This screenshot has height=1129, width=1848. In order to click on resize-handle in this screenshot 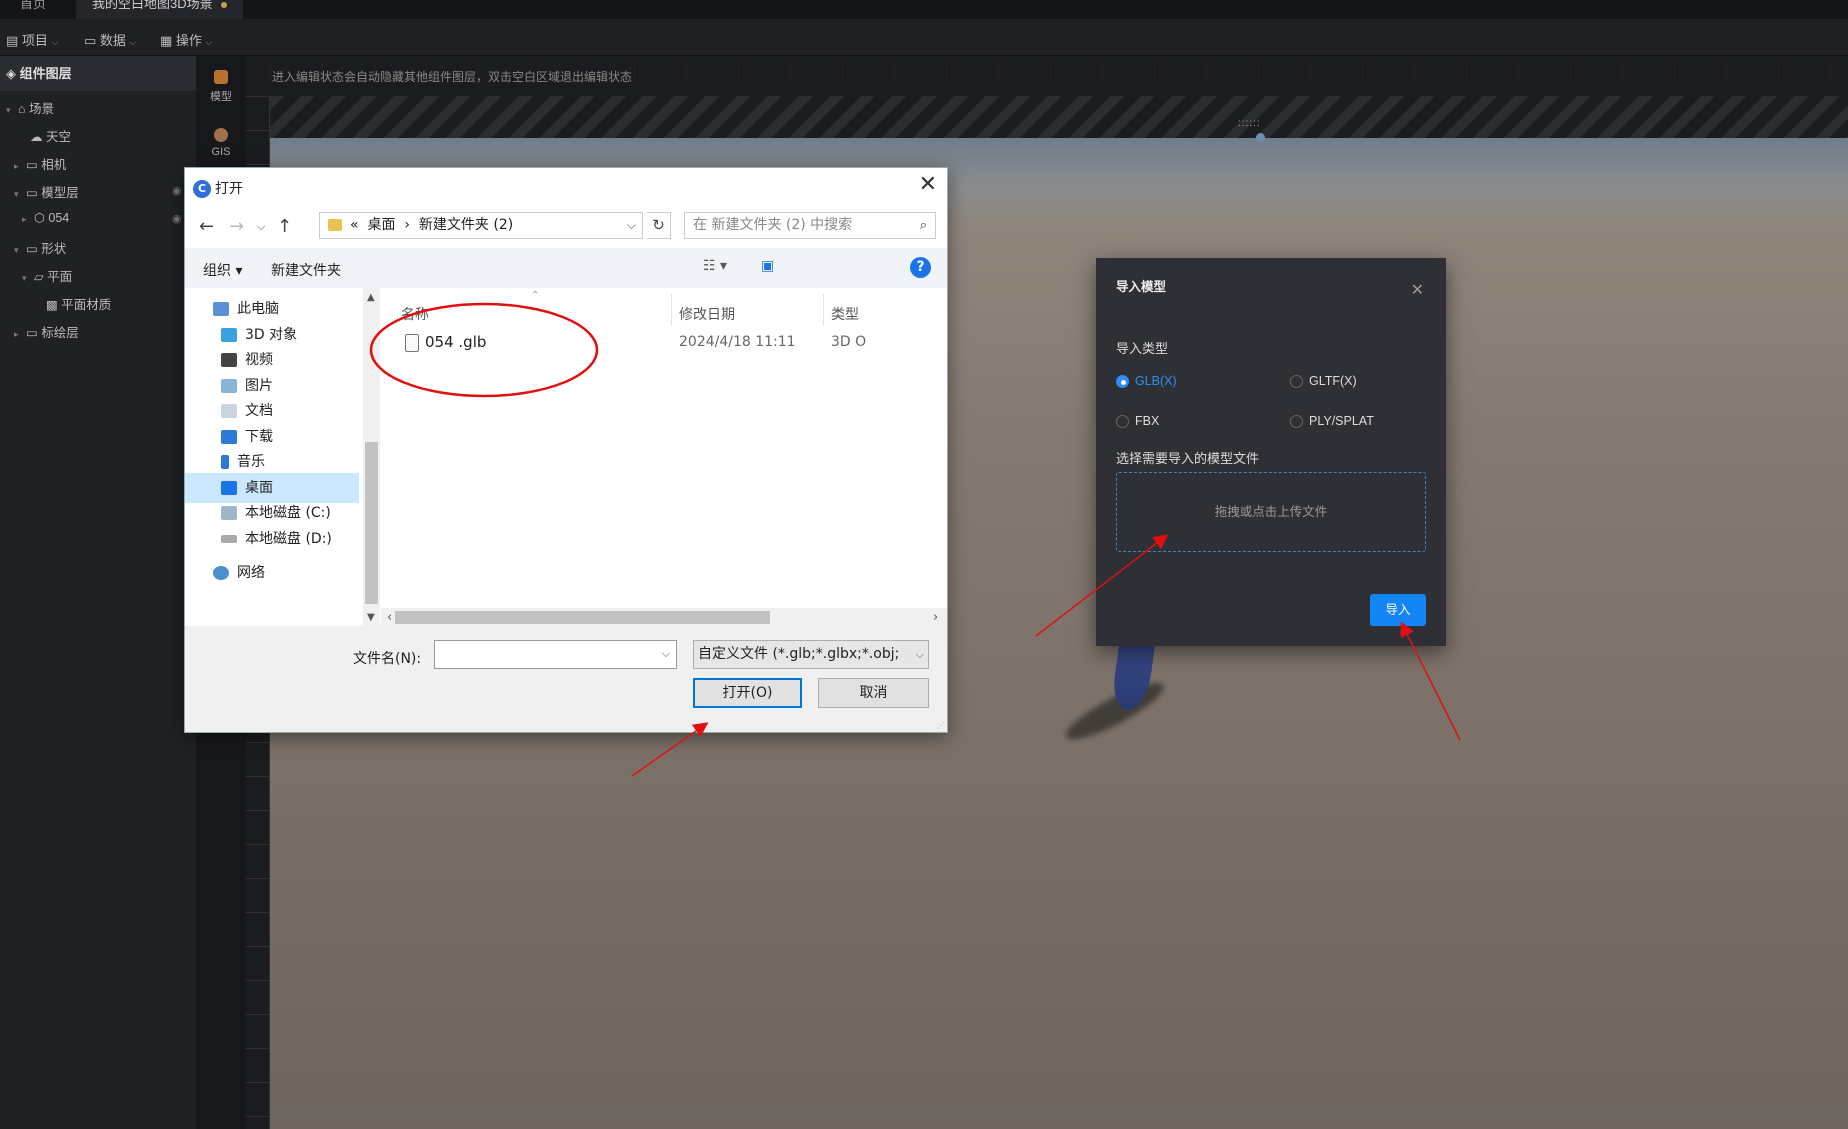, I will do `click(1260, 137)`.